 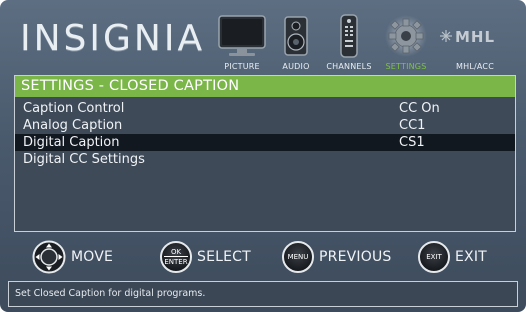 What do you see at coordinates (475, 66) in the screenshot?
I see `nav-label-mhl-acc: MHL/ACC` at bounding box center [475, 66].